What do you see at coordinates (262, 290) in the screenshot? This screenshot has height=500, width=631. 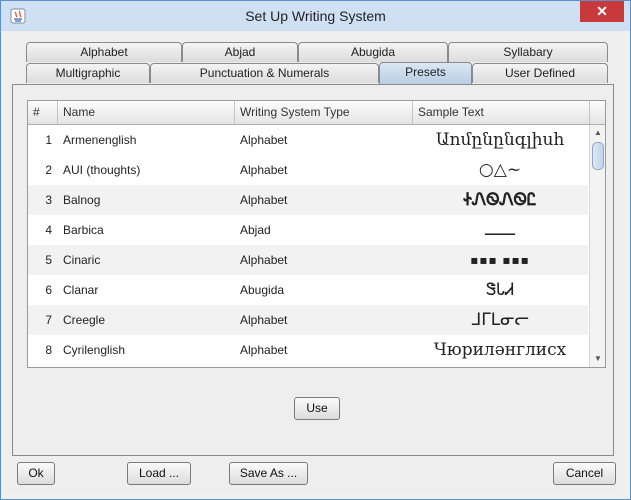 I see `row-type: Abugida` at bounding box center [262, 290].